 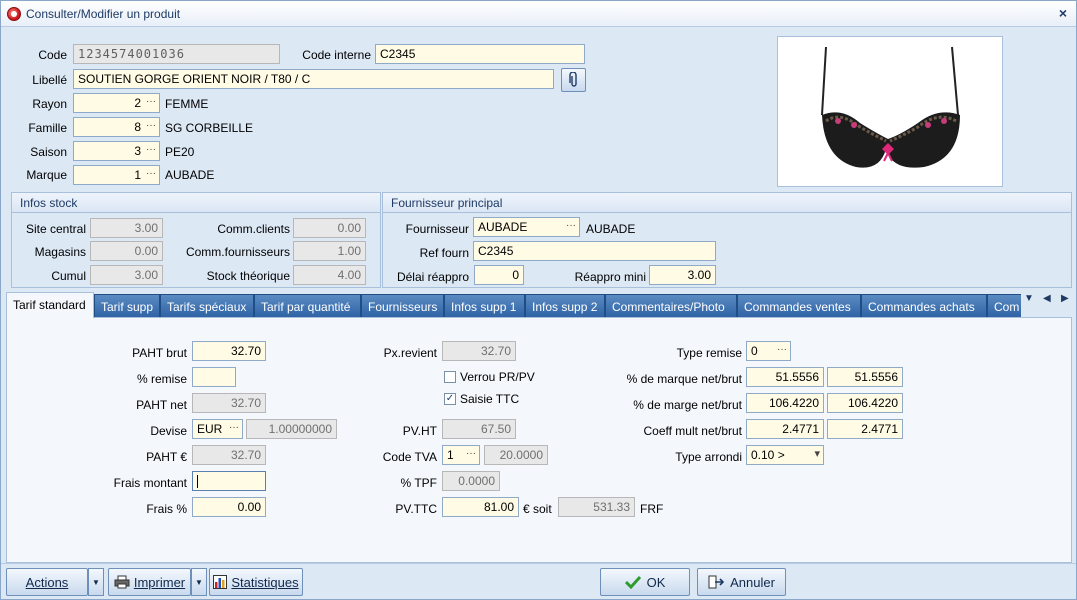 What do you see at coordinates (151, 126) in the screenshot?
I see `famille-lookup-icon: ···` at bounding box center [151, 126].